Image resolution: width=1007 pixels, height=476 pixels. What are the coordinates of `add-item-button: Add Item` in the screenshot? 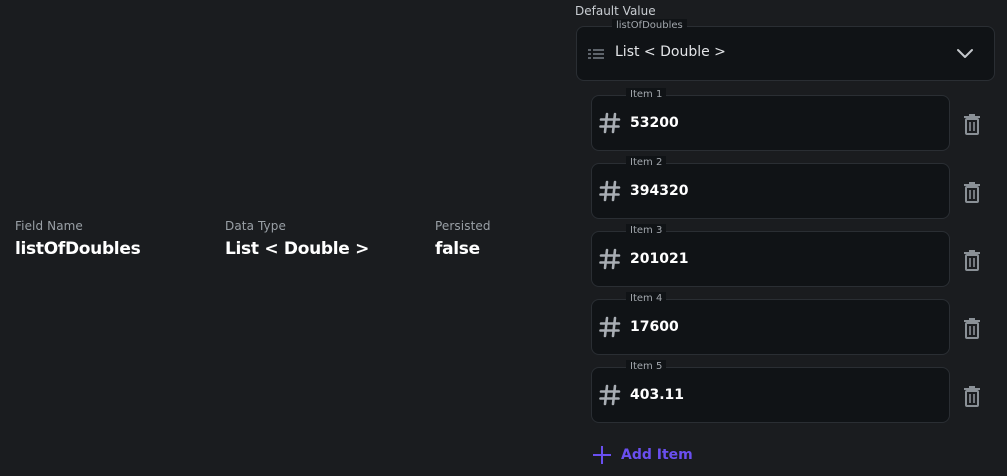 It's located at (642, 455).